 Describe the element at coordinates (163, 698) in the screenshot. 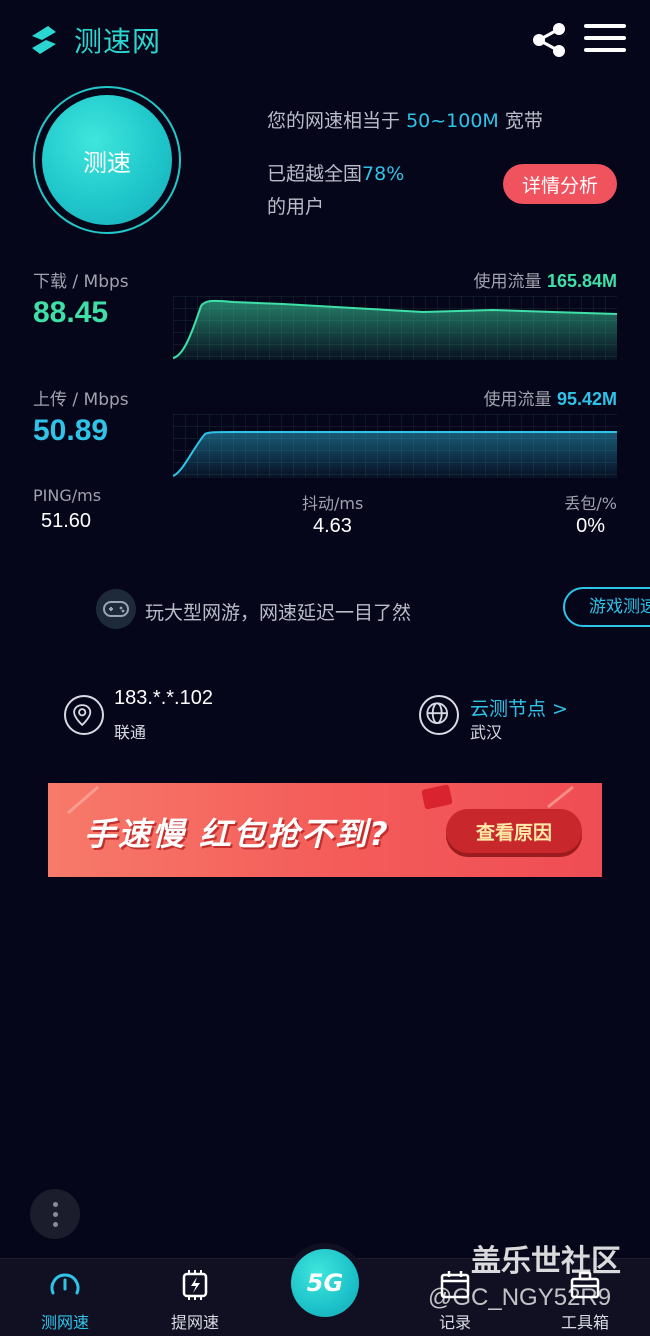

I see `ip-address: 183.*.*.102` at that location.